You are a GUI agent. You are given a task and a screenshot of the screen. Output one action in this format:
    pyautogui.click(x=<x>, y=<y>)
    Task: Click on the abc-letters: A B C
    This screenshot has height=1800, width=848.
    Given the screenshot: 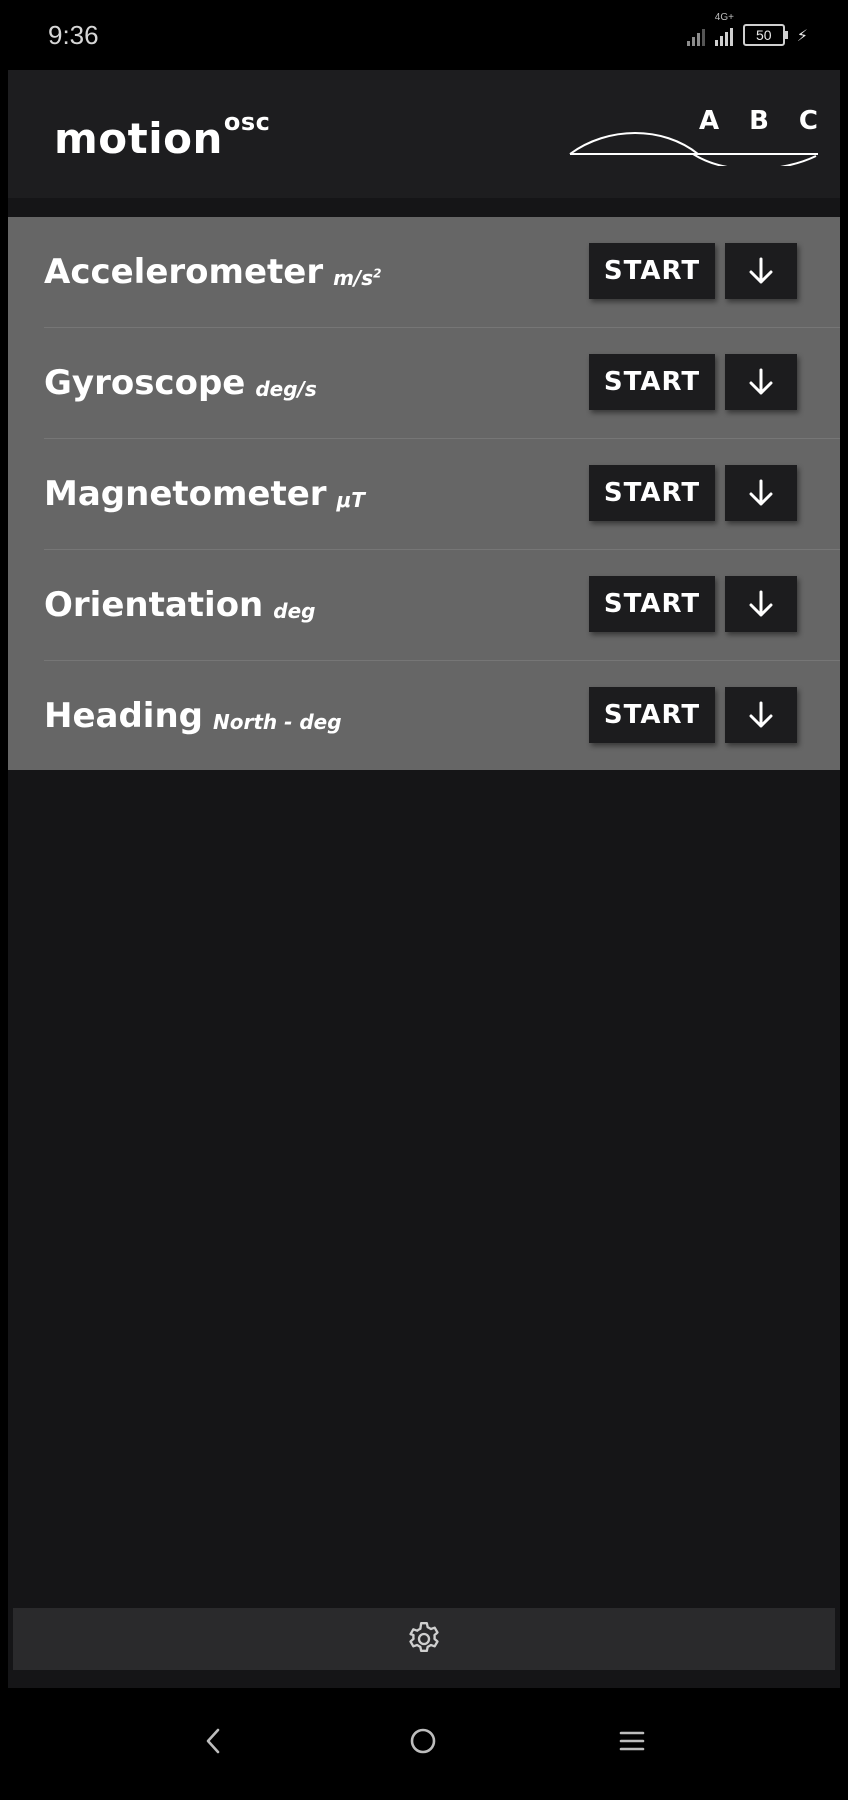 What is the action you would take?
    pyautogui.click(x=758, y=121)
    